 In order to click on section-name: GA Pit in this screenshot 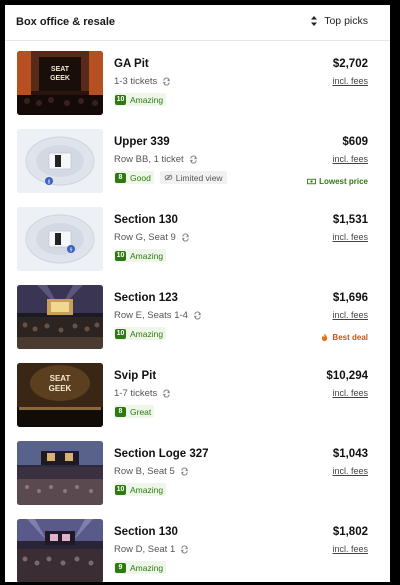, I will do `click(131, 64)`.